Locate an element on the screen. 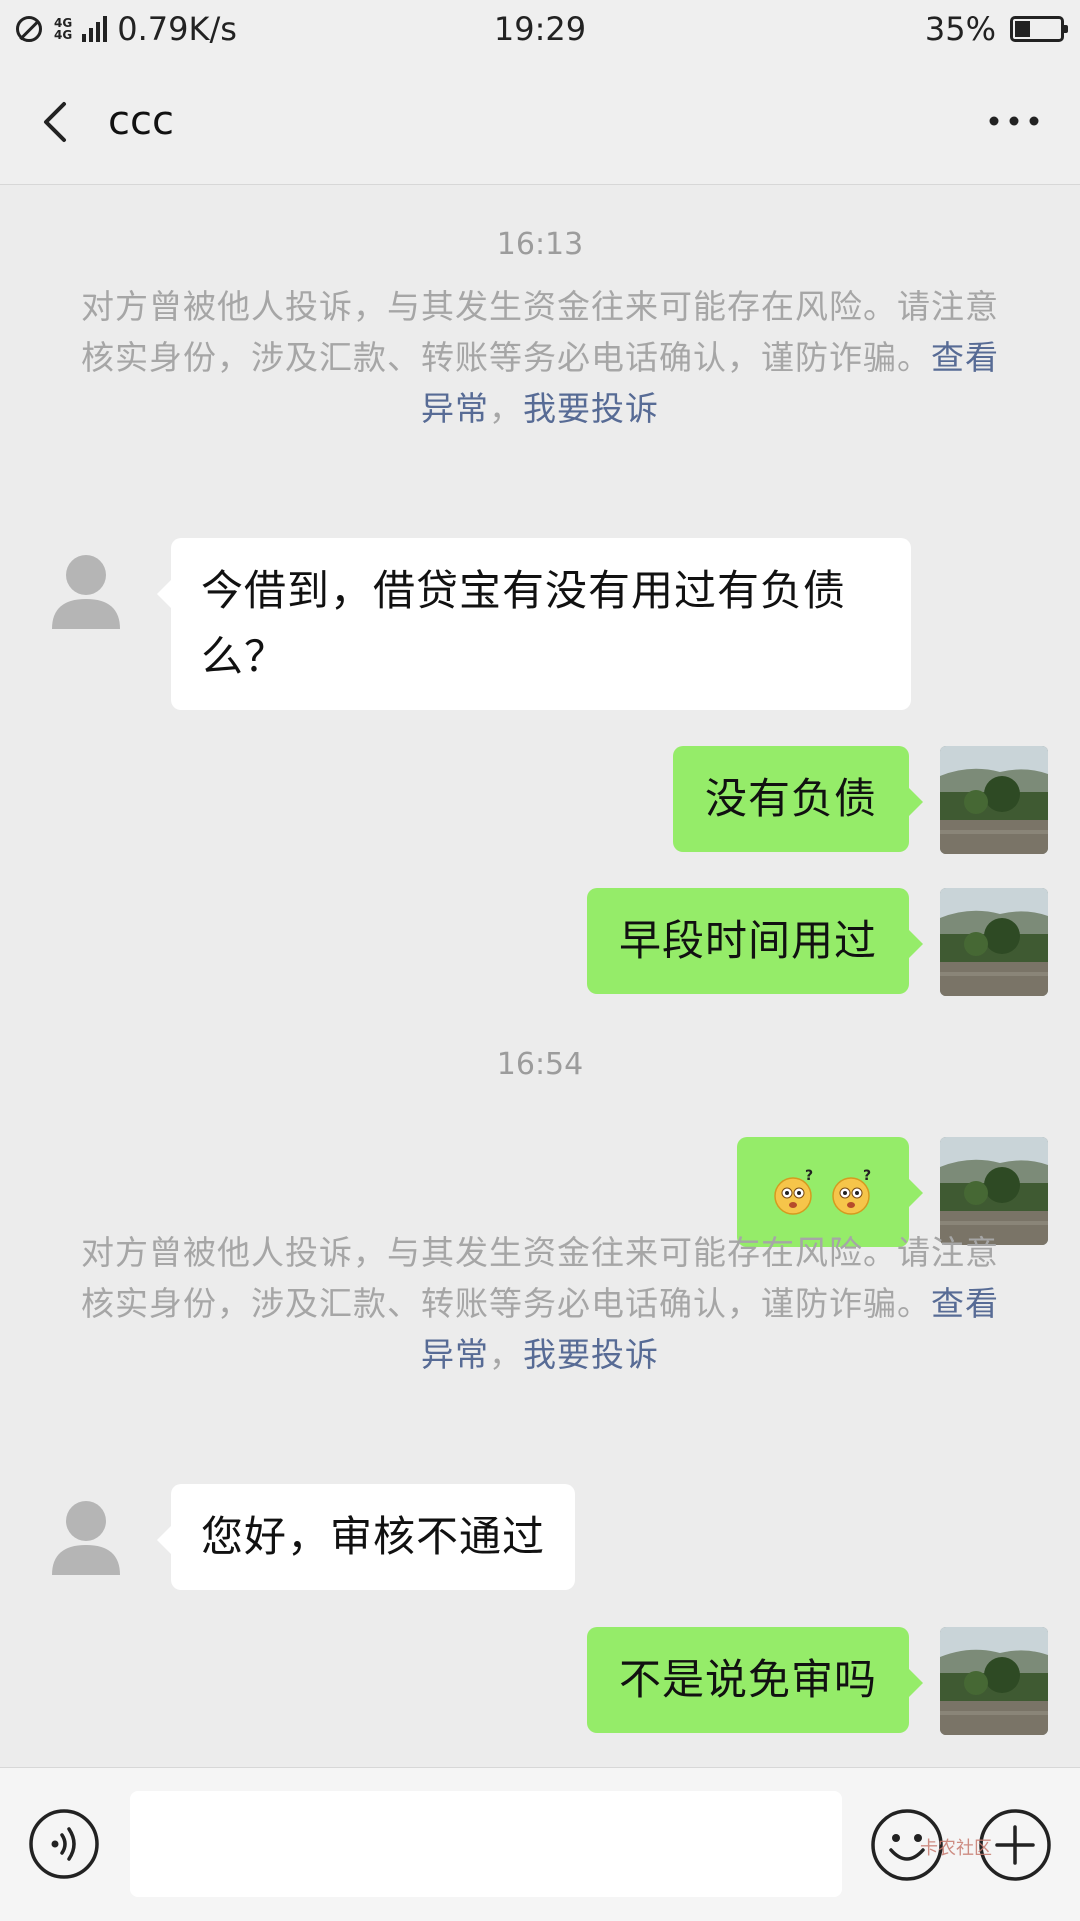  status-time: 19:29 is located at coordinates (540, 29).